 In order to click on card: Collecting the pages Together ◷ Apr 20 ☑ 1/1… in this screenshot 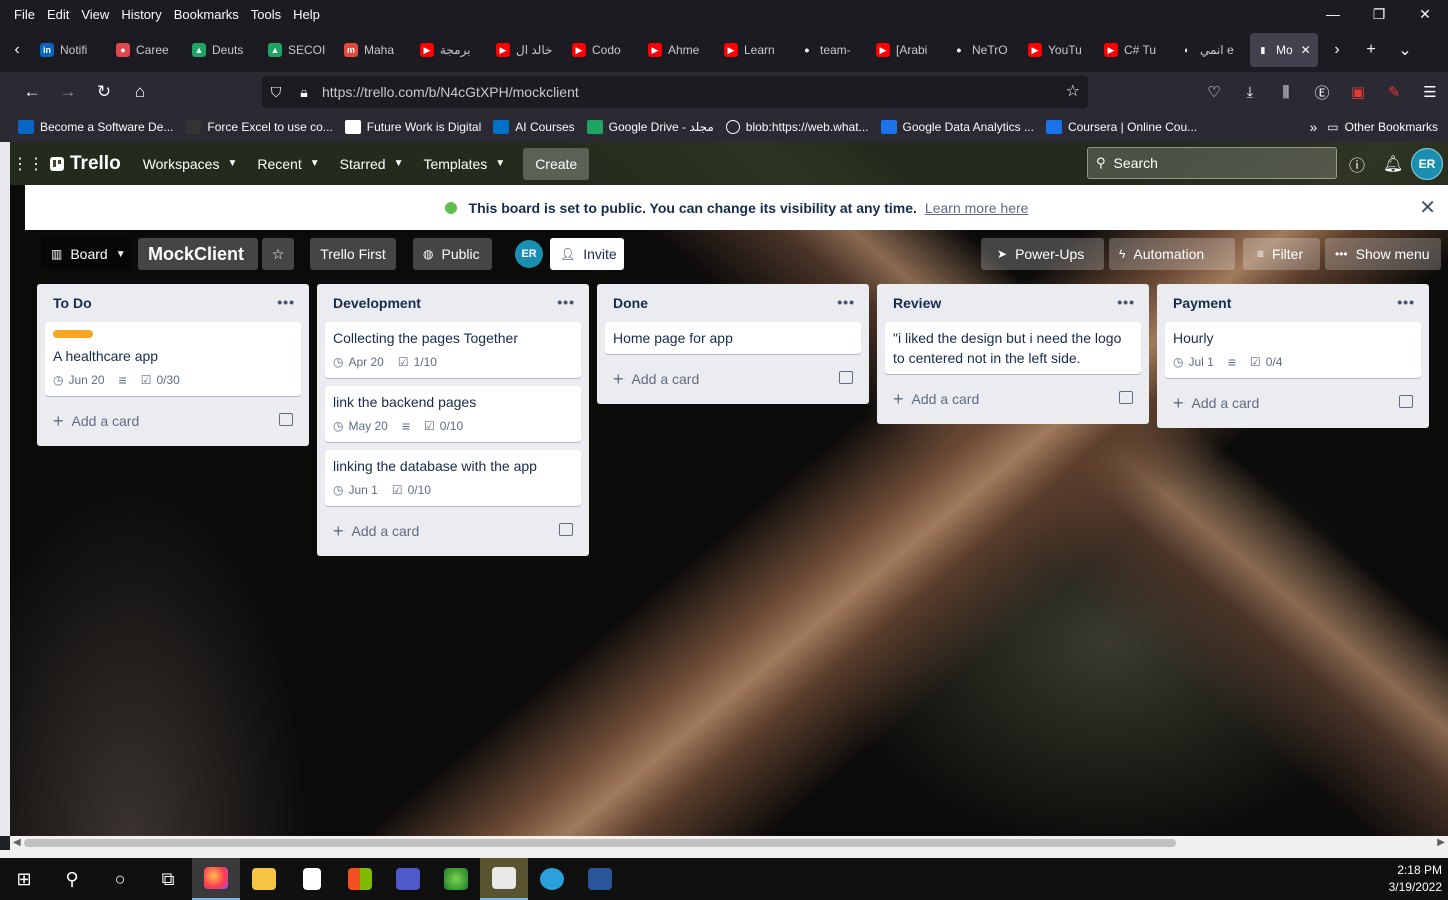, I will do `click(453, 350)`.